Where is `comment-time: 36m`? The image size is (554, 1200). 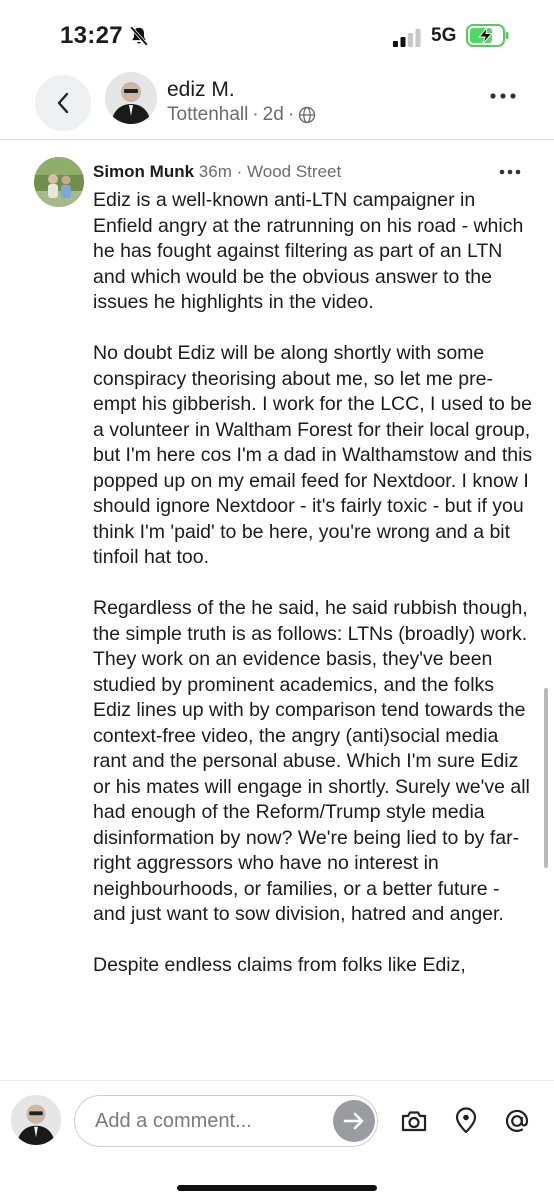
comment-time: 36m is located at coordinates (215, 171).